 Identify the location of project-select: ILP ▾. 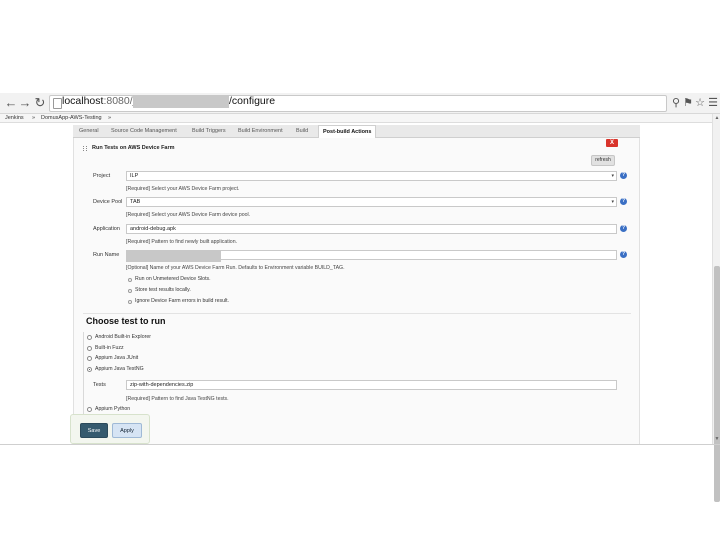
(371, 176).